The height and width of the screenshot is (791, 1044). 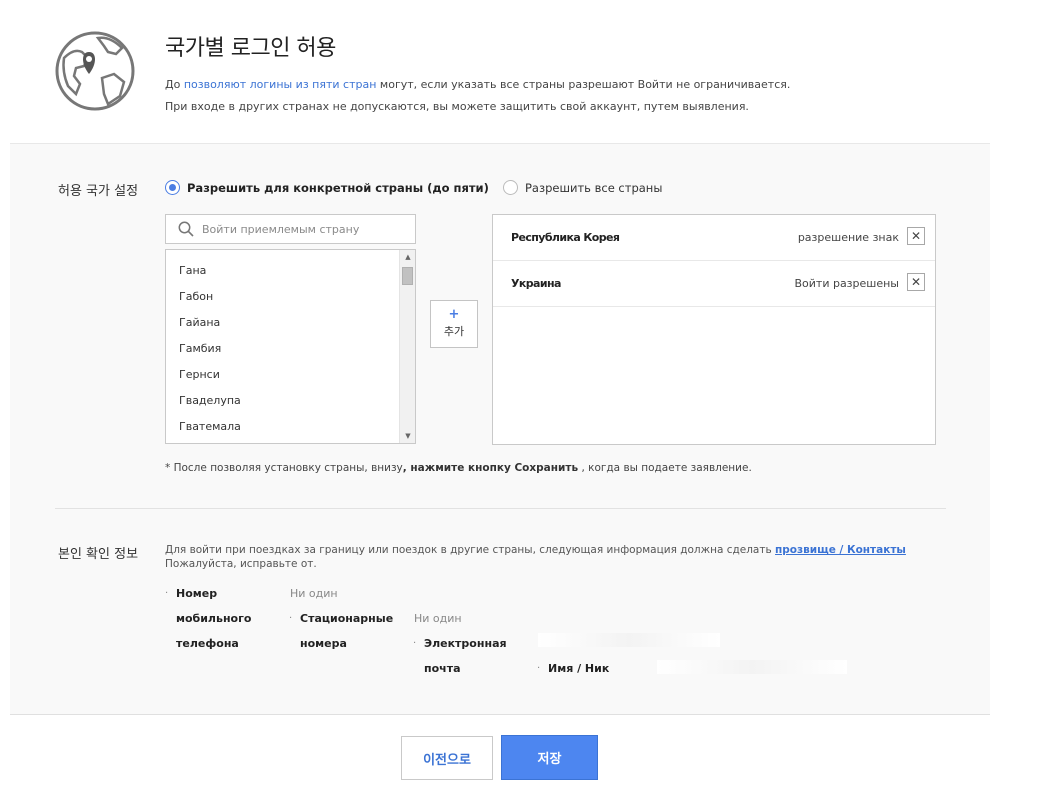 What do you see at coordinates (290, 349) in the screenshot?
I see `country-list-item: Гамбия` at bounding box center [290, 349].